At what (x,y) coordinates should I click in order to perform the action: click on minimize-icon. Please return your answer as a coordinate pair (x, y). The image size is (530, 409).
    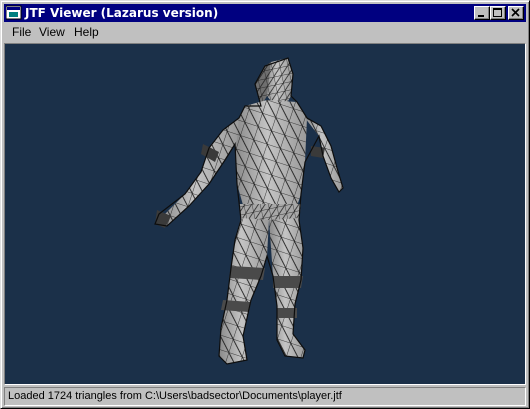
    Looking at the image, I should click on (481, 16).